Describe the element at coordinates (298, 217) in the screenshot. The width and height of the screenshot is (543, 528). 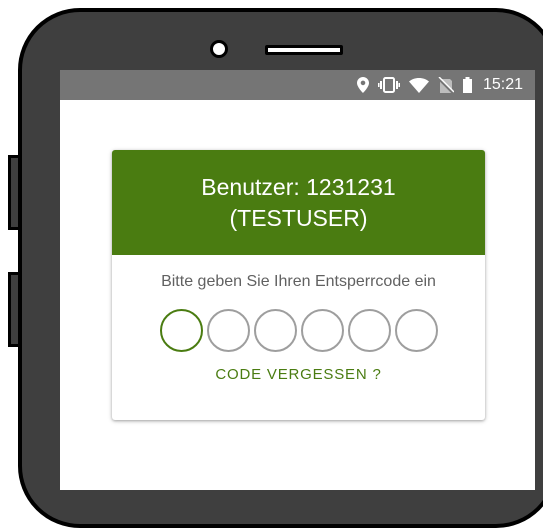
I see `user-name-label: (TESTUSER)` at that location.